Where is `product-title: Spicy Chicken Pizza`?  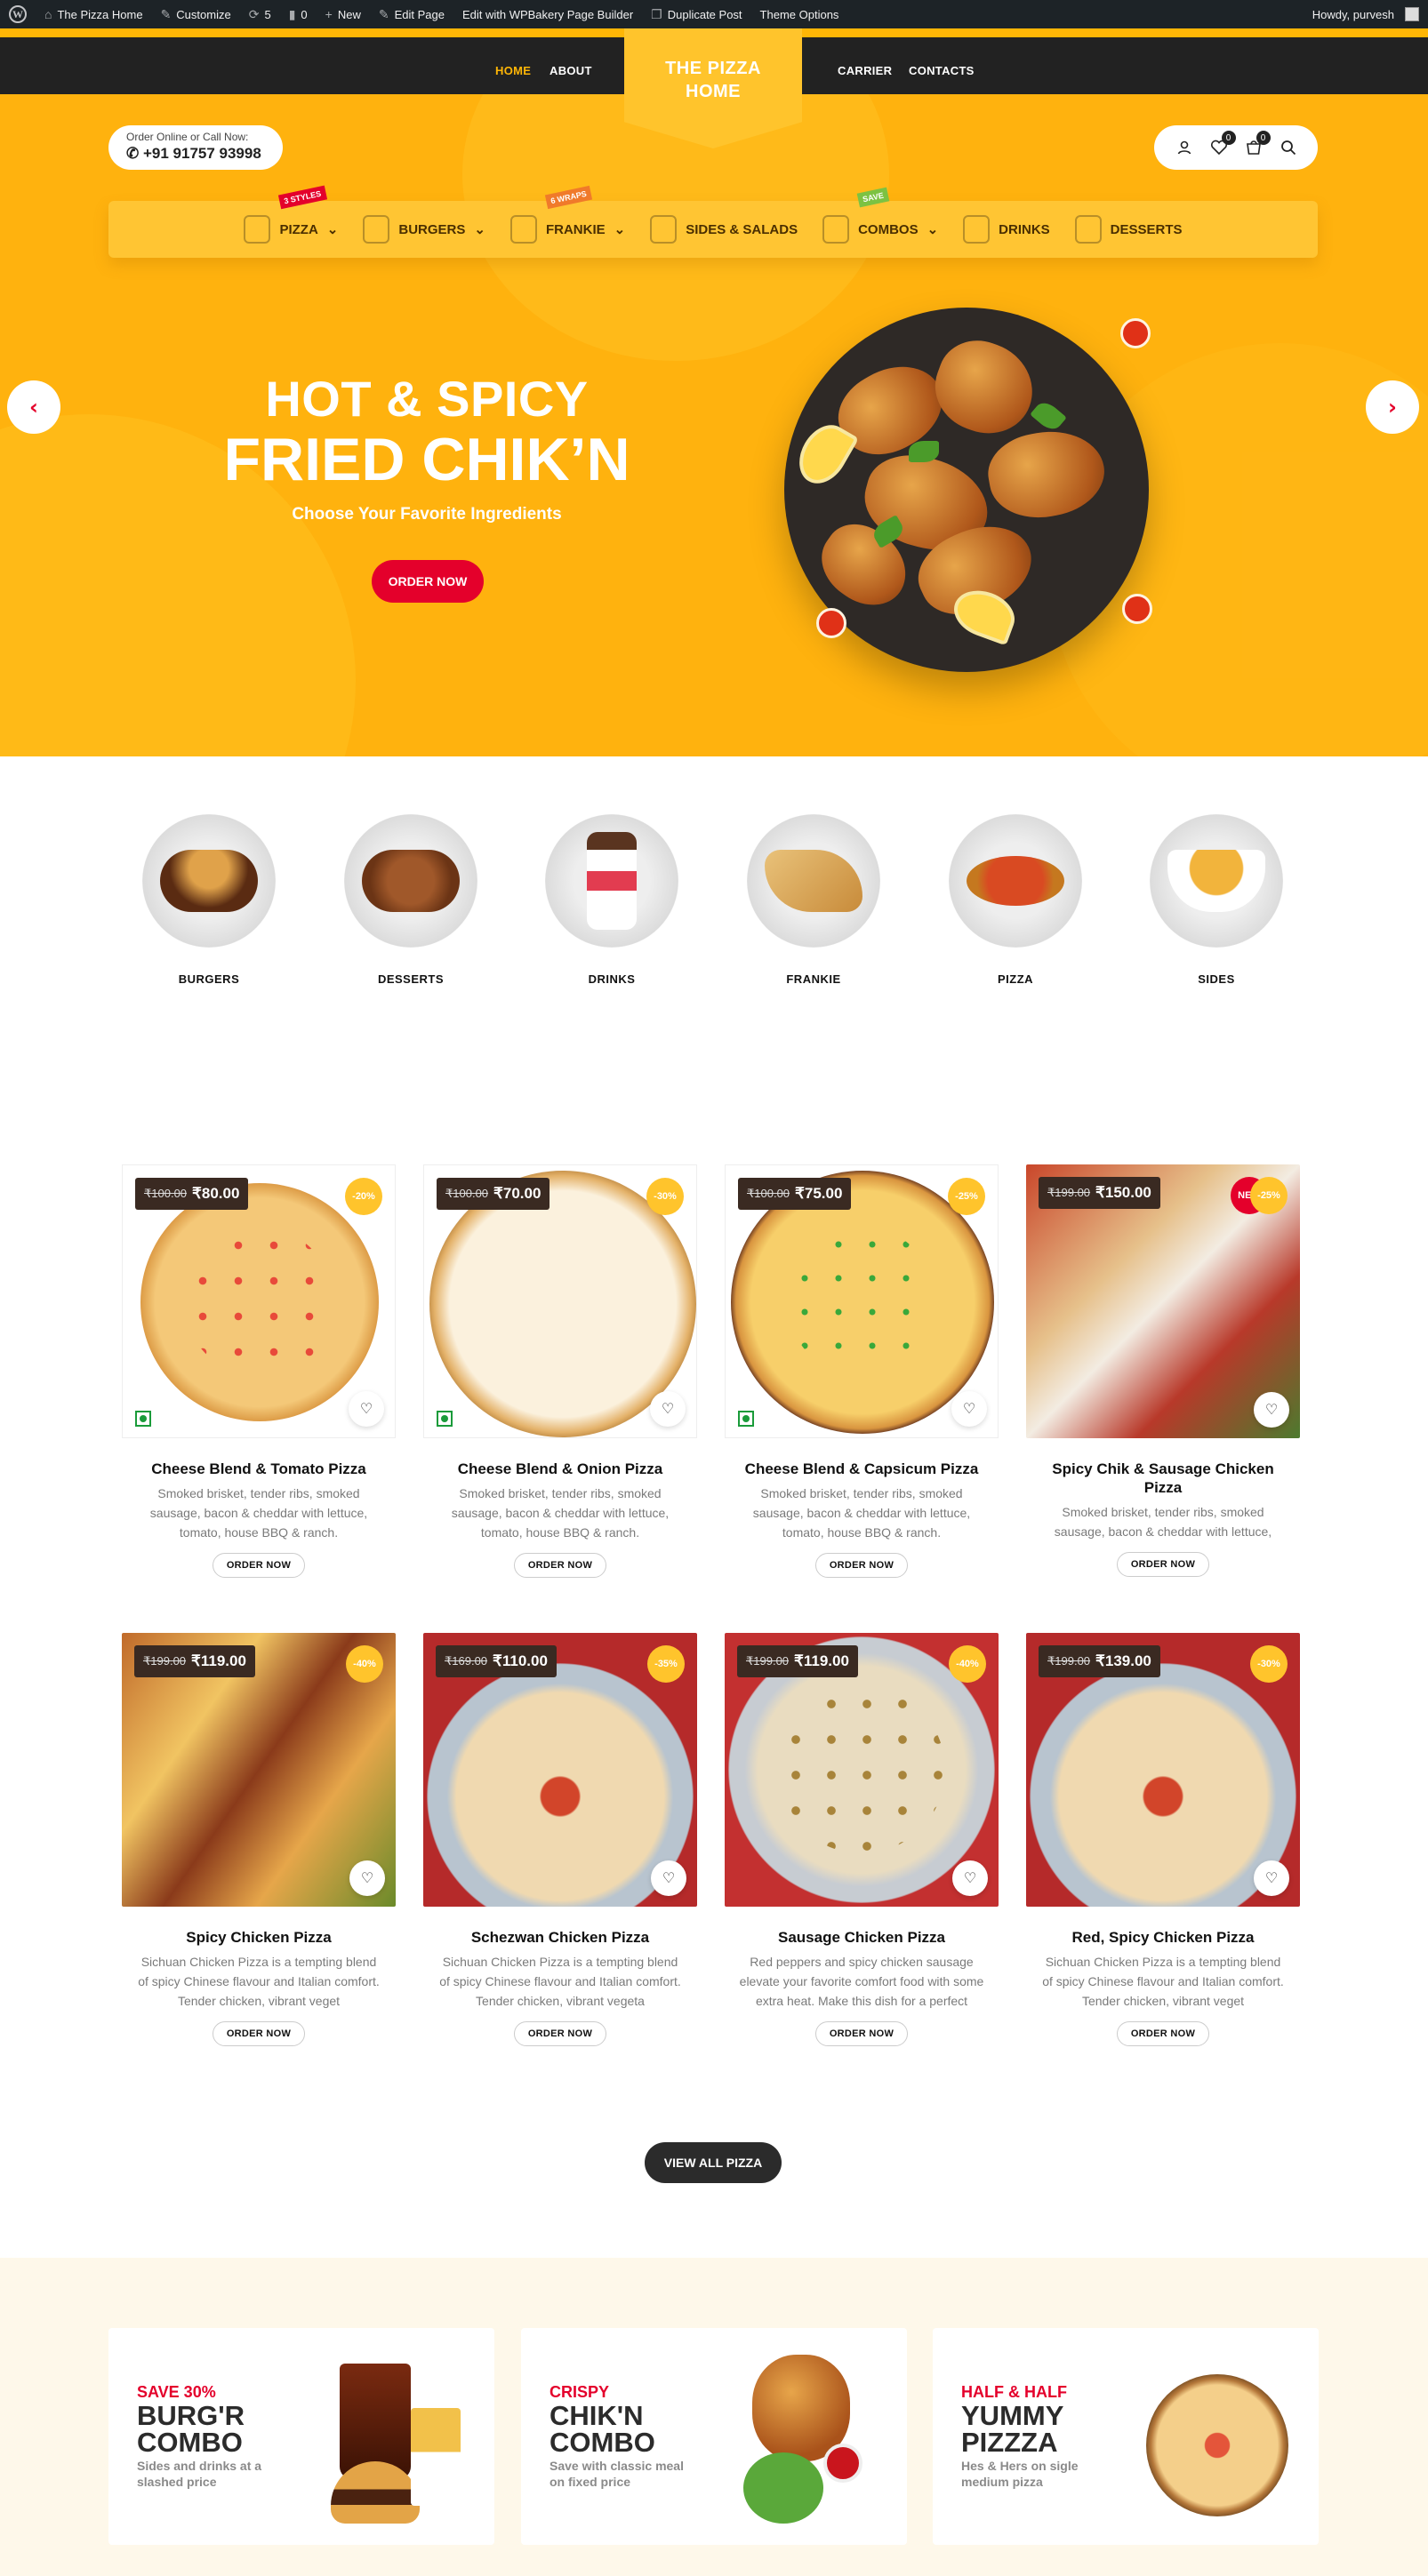 product-title: Spicy Chicken Pizza is located at coordinates (259, 1937).